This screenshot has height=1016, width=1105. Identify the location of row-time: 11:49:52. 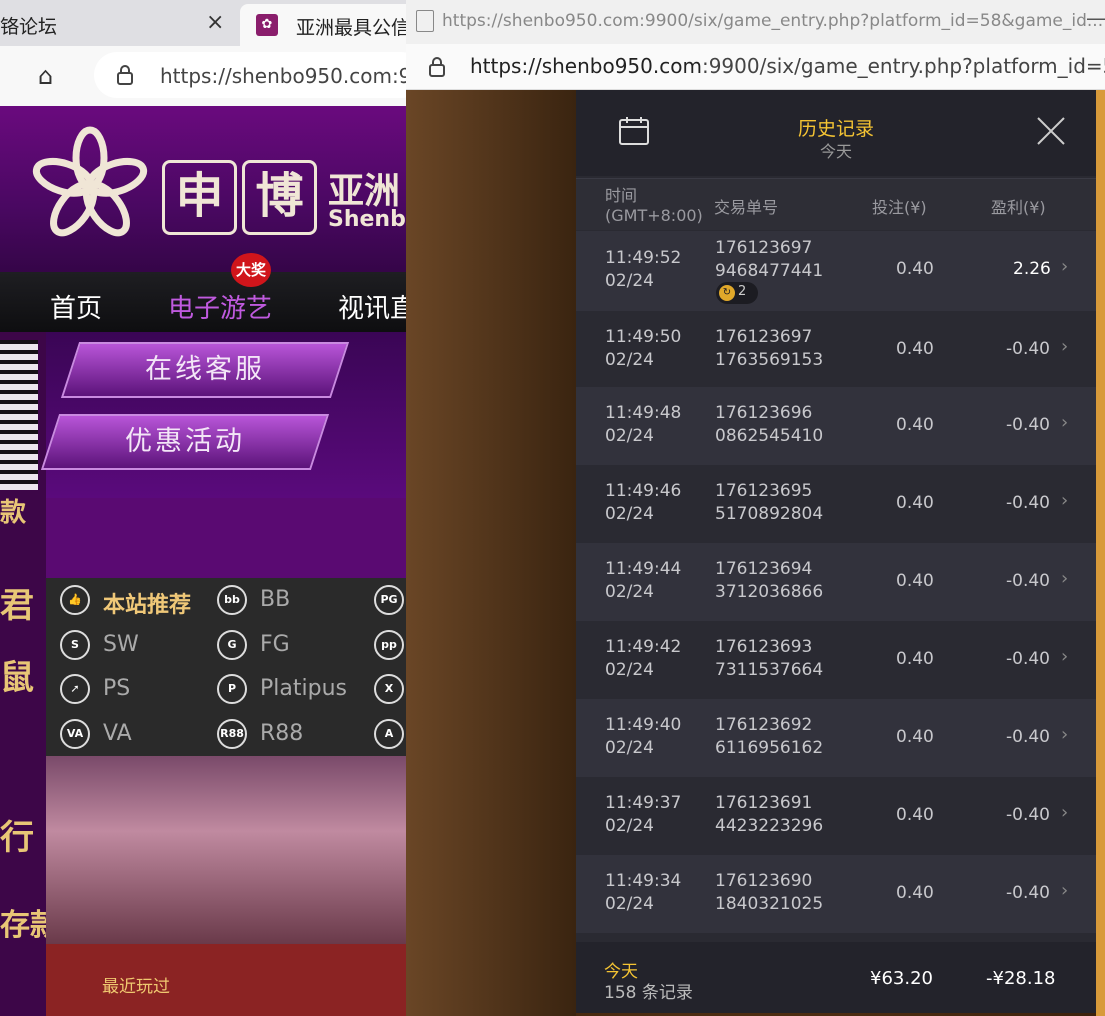
(643, 258).